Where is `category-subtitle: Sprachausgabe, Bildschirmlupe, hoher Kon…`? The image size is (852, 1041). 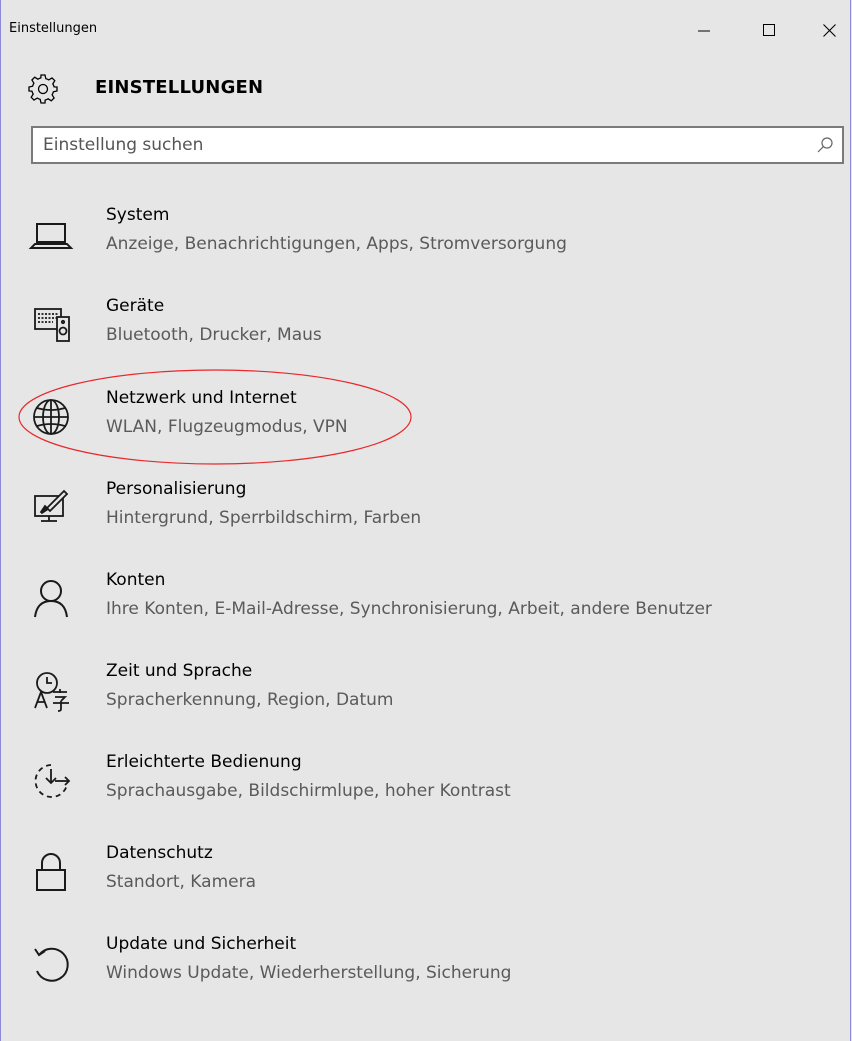
category-subtitle: Sprachausgabe, Bildschirmlupe, hoher Kon… is located at coordinates (308, 791).